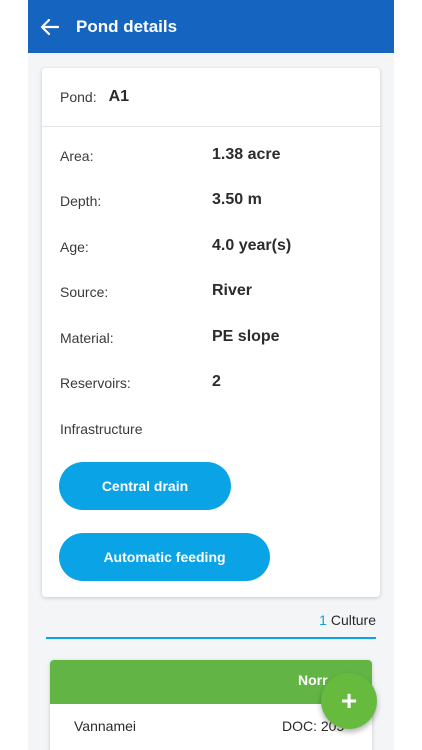 This screenshot has width=422, height=750. I want to click on detail-label: Reservoirs:, so click(95, 382).